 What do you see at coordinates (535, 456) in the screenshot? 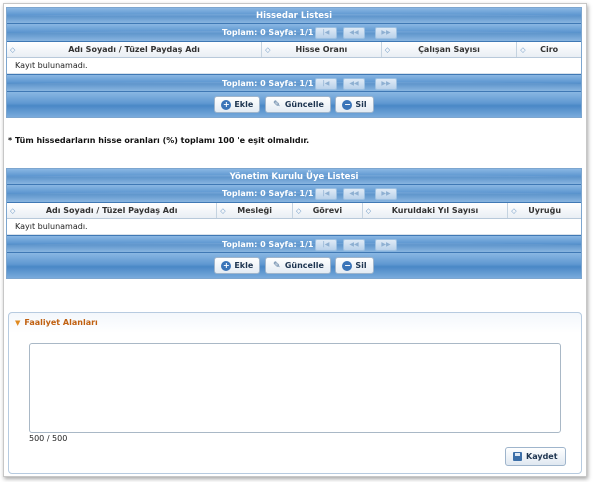
I see `save-button: Kaydet` at bounding box center [535, 456].